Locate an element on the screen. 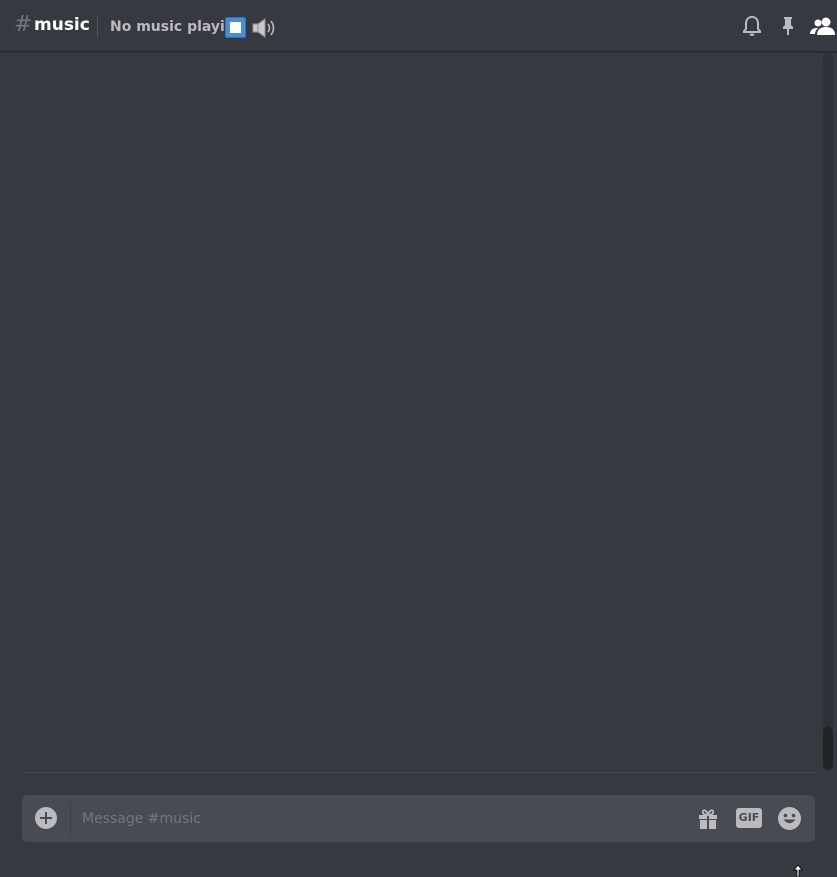 The width and height of the screenshot is (837, 877). gif-icon: GIF is located at coordinates (749, 818).